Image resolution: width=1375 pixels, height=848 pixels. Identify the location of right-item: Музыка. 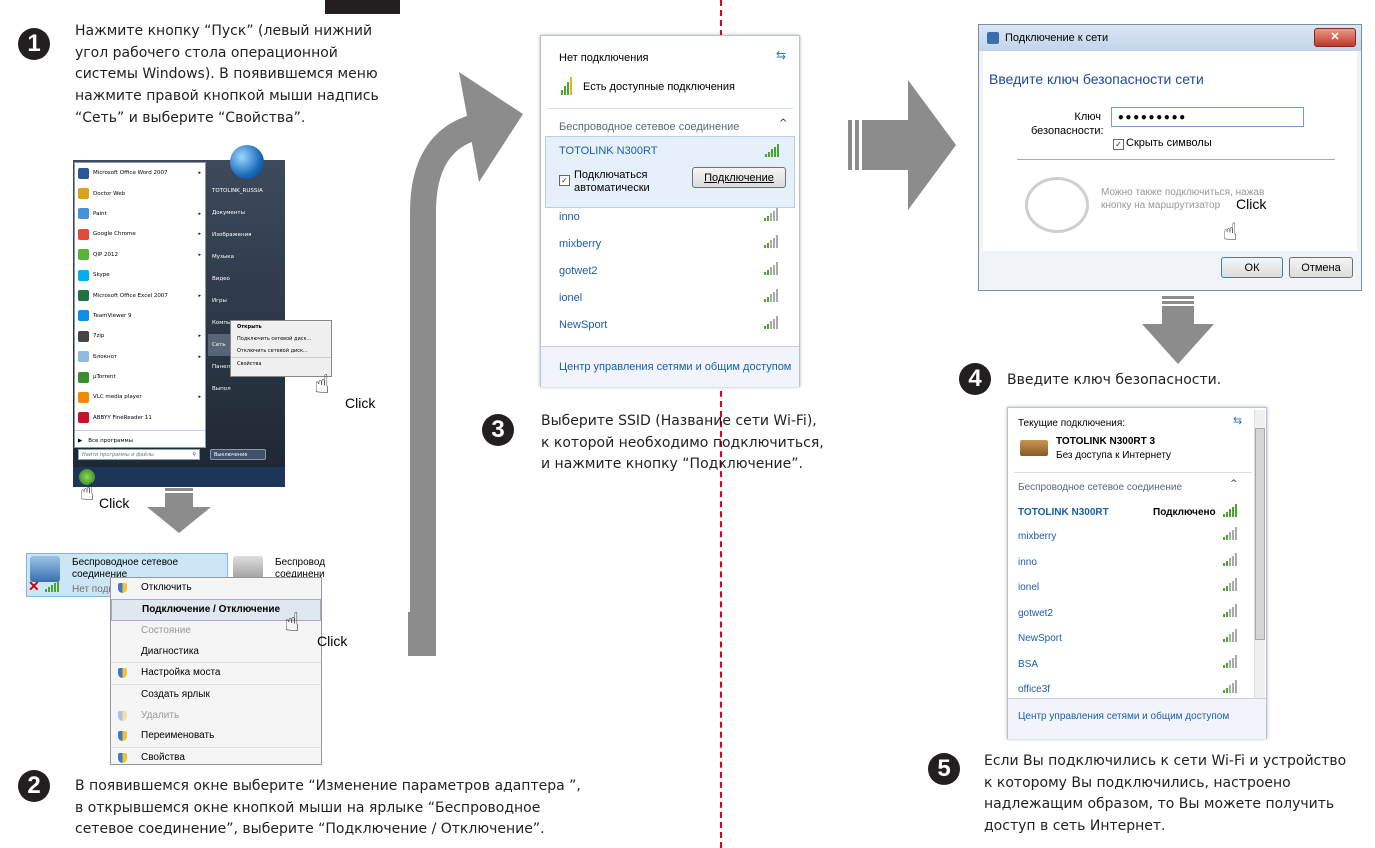
(243, 257).